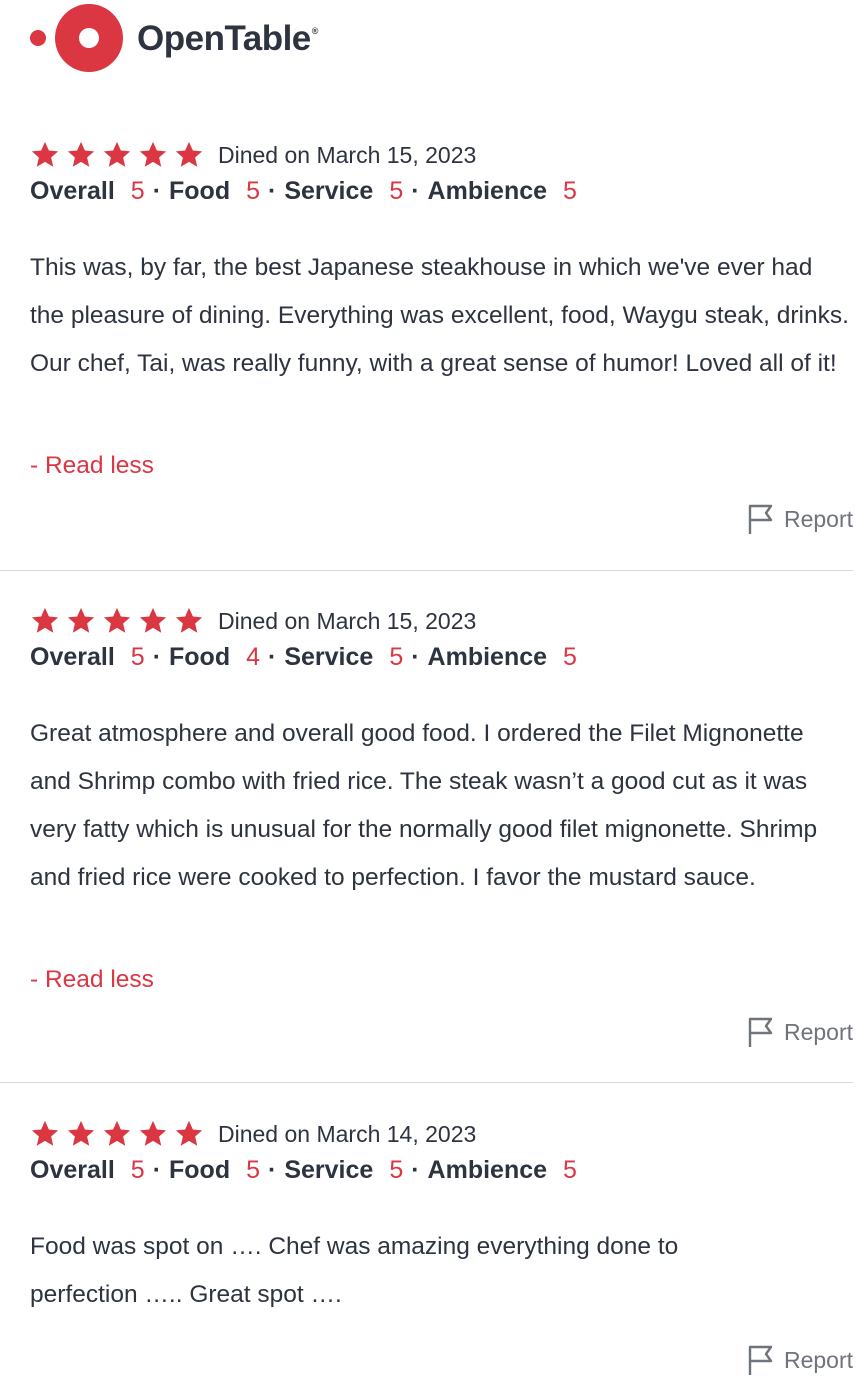 This screenshot has width=864, height=1393. Describe the element at coordinates (347, 1133) in the screenshot. I see `dined-date: Dined on March 14, 2023` at that location.